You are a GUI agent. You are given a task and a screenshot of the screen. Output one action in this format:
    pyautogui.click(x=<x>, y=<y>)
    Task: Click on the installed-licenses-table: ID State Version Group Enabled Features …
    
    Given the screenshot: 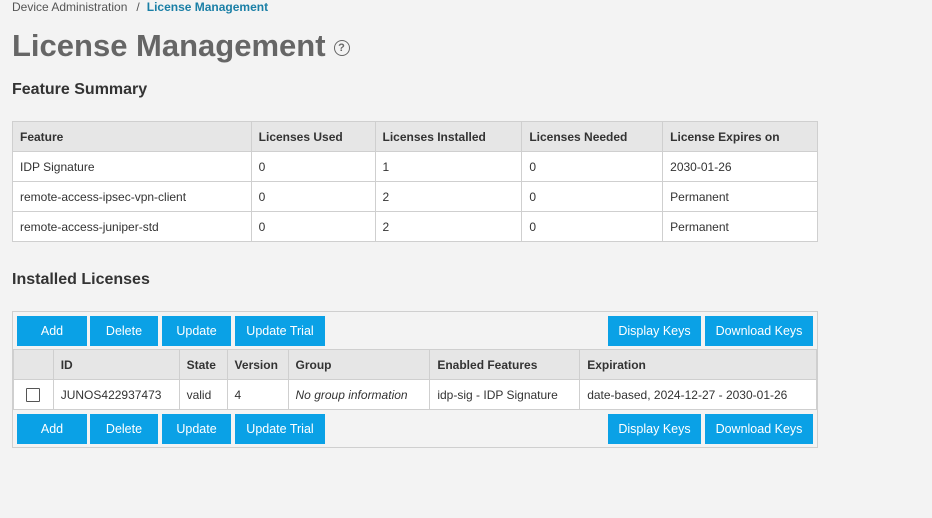 What is the action you would take?
    pyautogui.click(x=415, y=379)
    